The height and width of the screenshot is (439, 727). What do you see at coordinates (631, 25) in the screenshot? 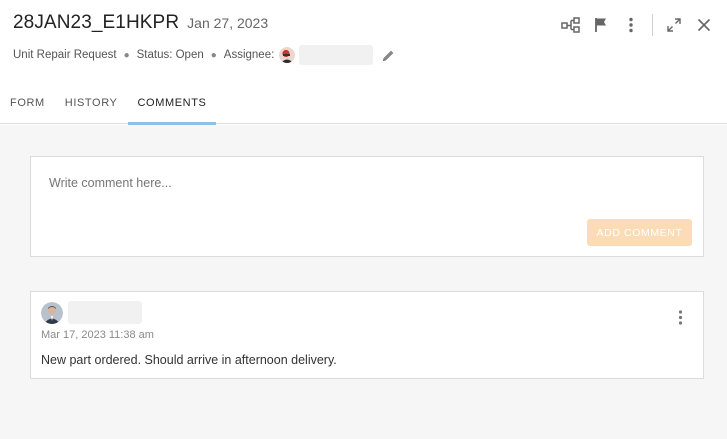
I see `more-vertical-icon` at bounding box center [631, 25].